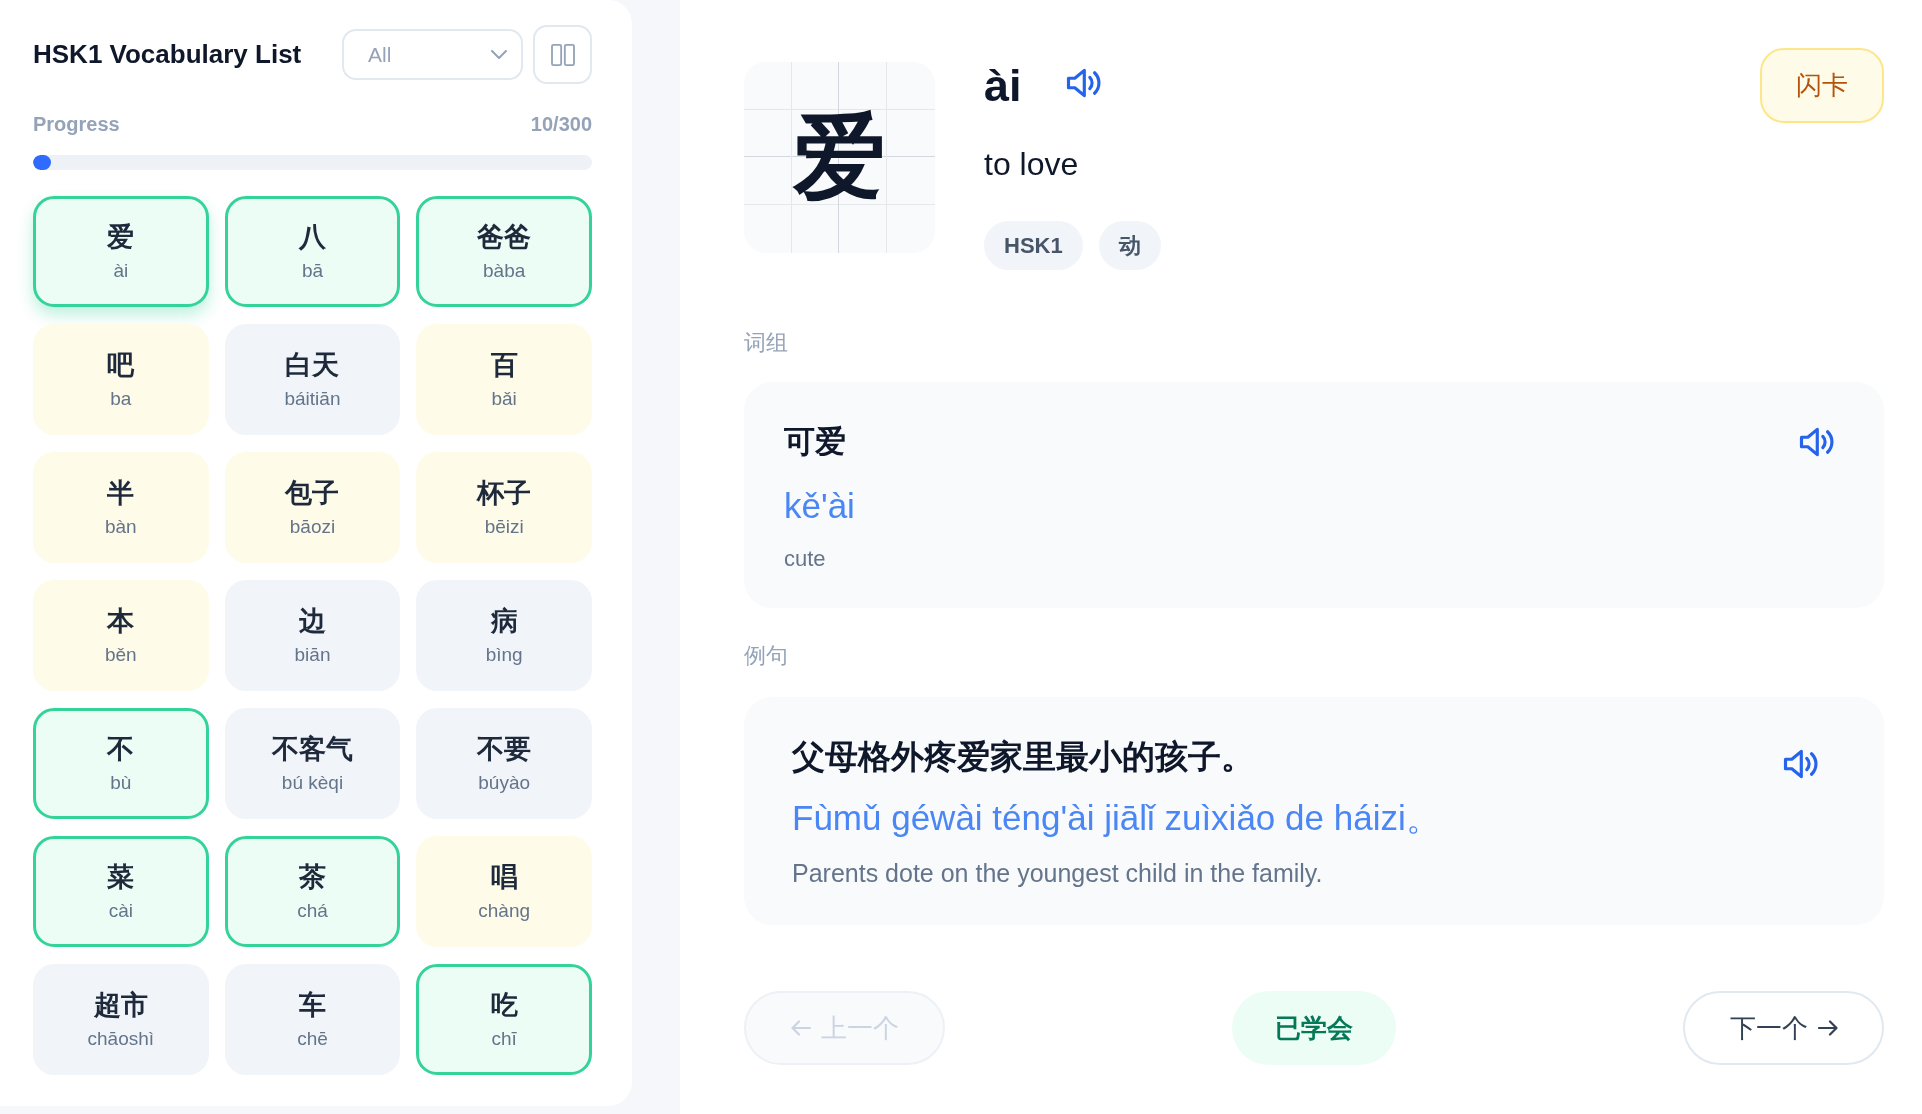 Image resolution: width=1922 pixels, height=1114 pixels. Describe the element at coordinates (561, 124) in the screenshot. I see `progress-count: 10/300` at that location.